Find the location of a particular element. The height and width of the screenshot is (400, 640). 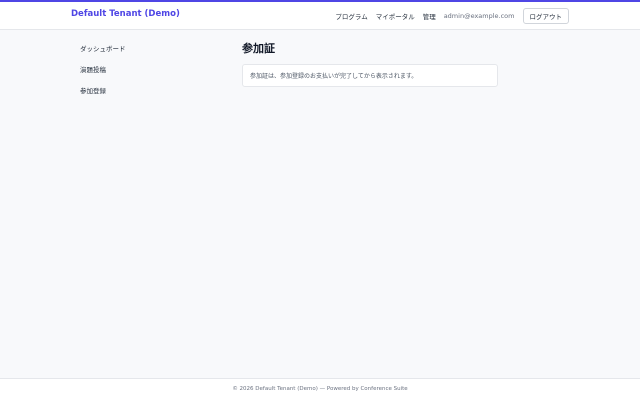

nav-link-my-portal: マイポータル is located at coordinates (395, 16).